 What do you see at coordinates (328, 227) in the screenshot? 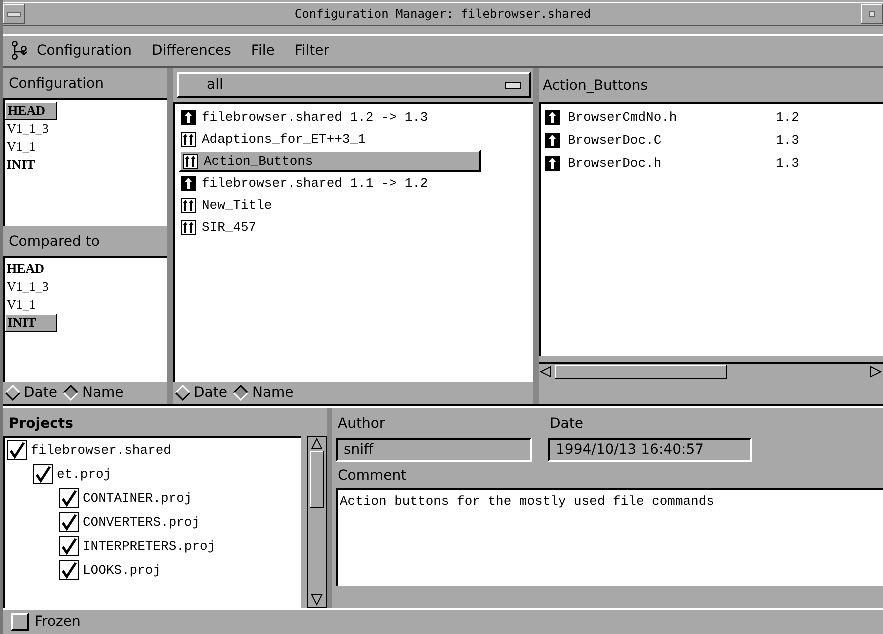
I see `change-item: SIR_457` at bounding box center [328, 227].